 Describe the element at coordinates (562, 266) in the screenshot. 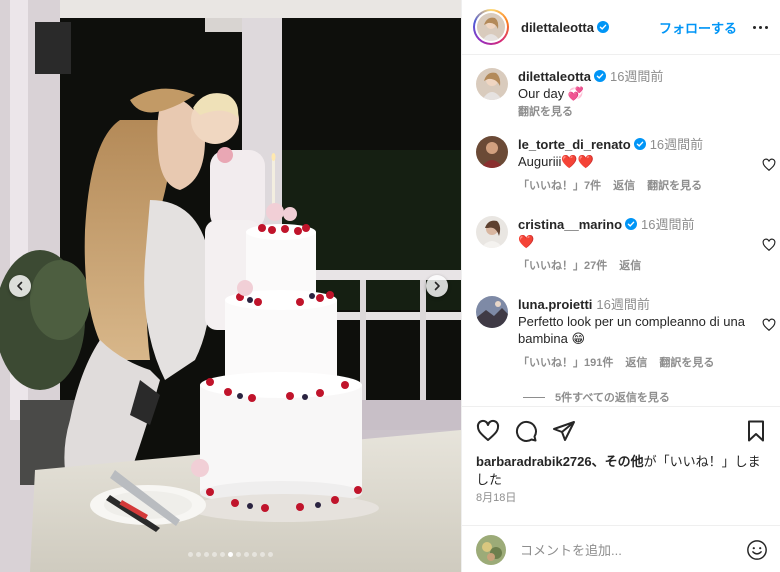

I see `comment-like-count: 「いいね！」27件` at that location.